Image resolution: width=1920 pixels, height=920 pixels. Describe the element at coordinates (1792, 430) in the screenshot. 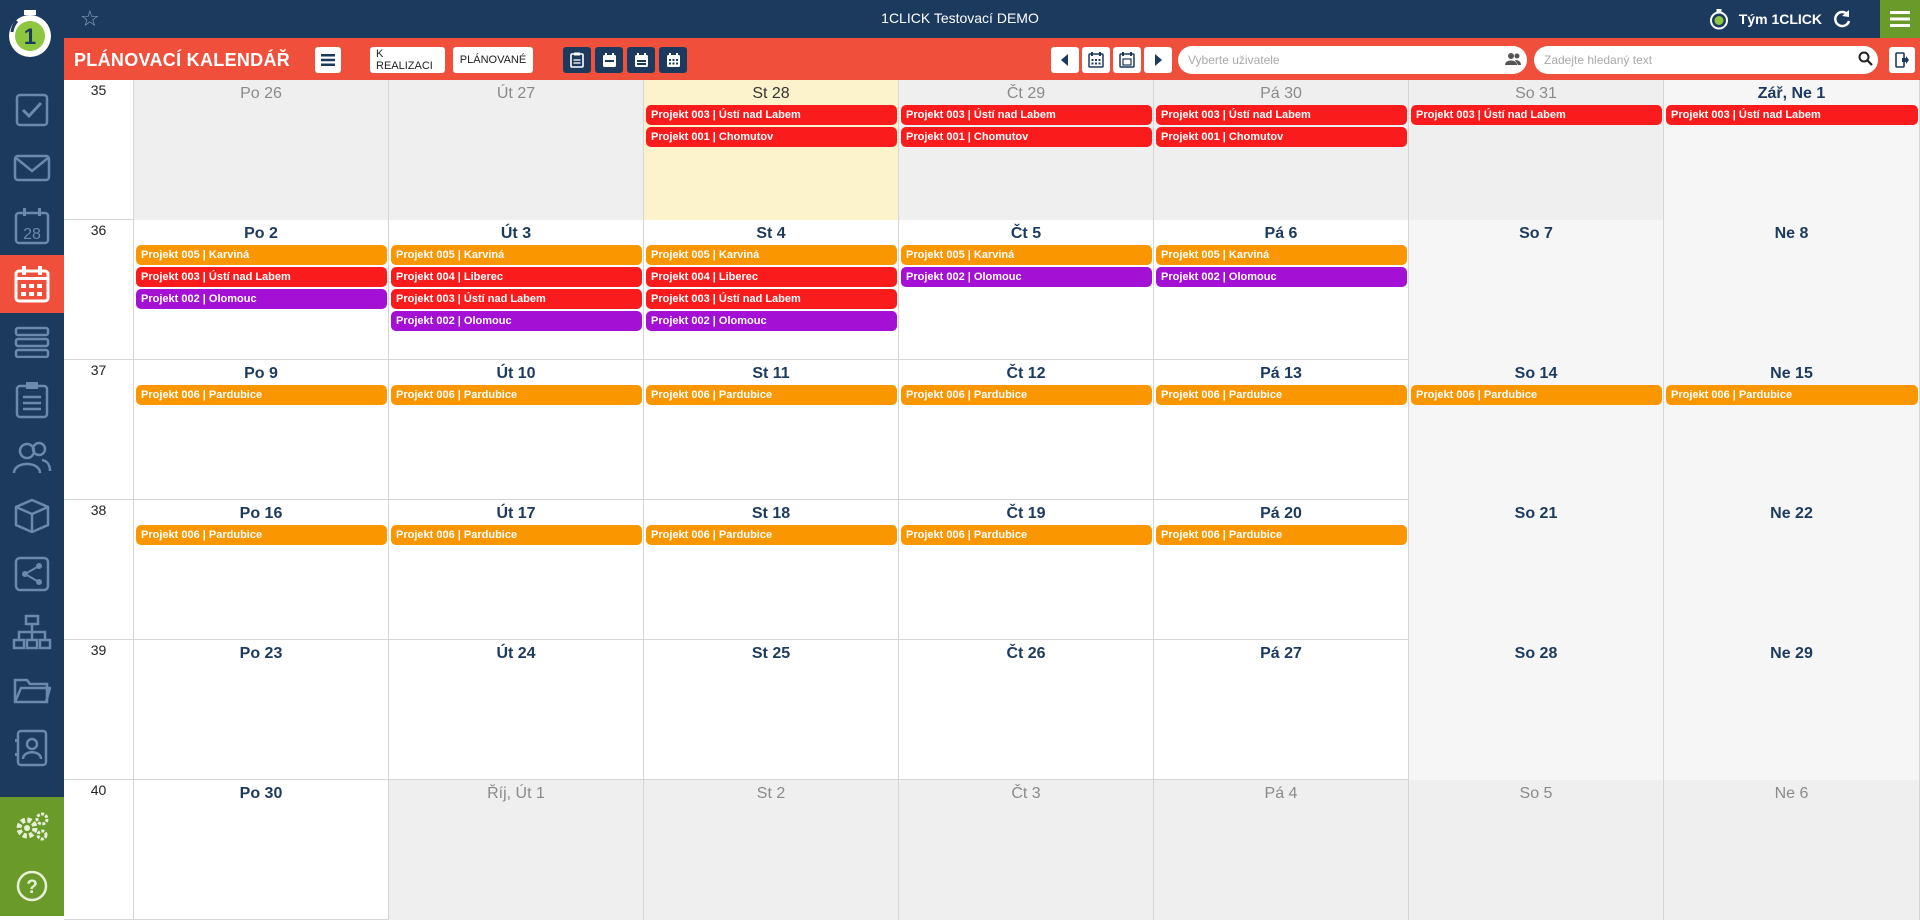

I see `day-cell: Ne 15 Projekt 006 | Pardubice` at that location.